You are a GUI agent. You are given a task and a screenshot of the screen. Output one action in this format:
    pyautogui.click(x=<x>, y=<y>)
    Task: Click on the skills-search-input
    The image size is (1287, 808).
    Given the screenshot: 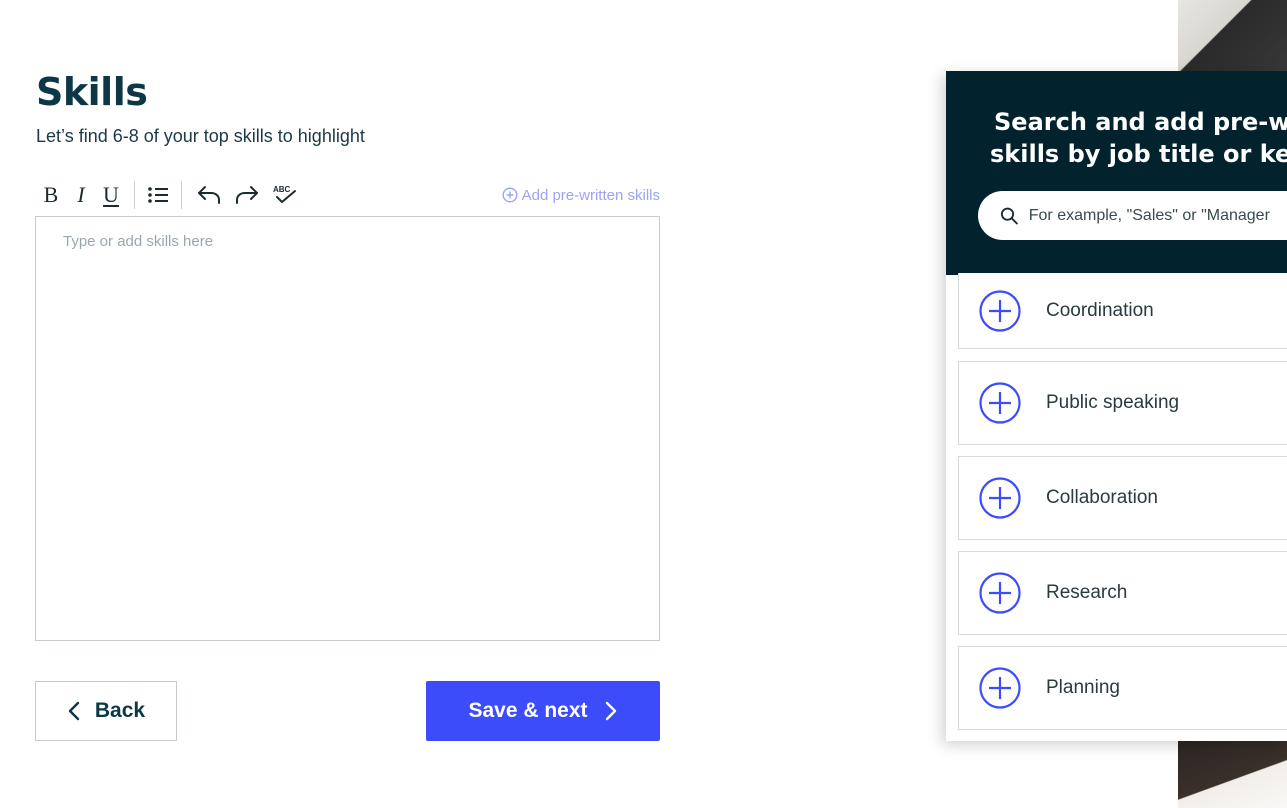 What is the action you would take?
    pyautogui.click(x=1157, y=215)
    